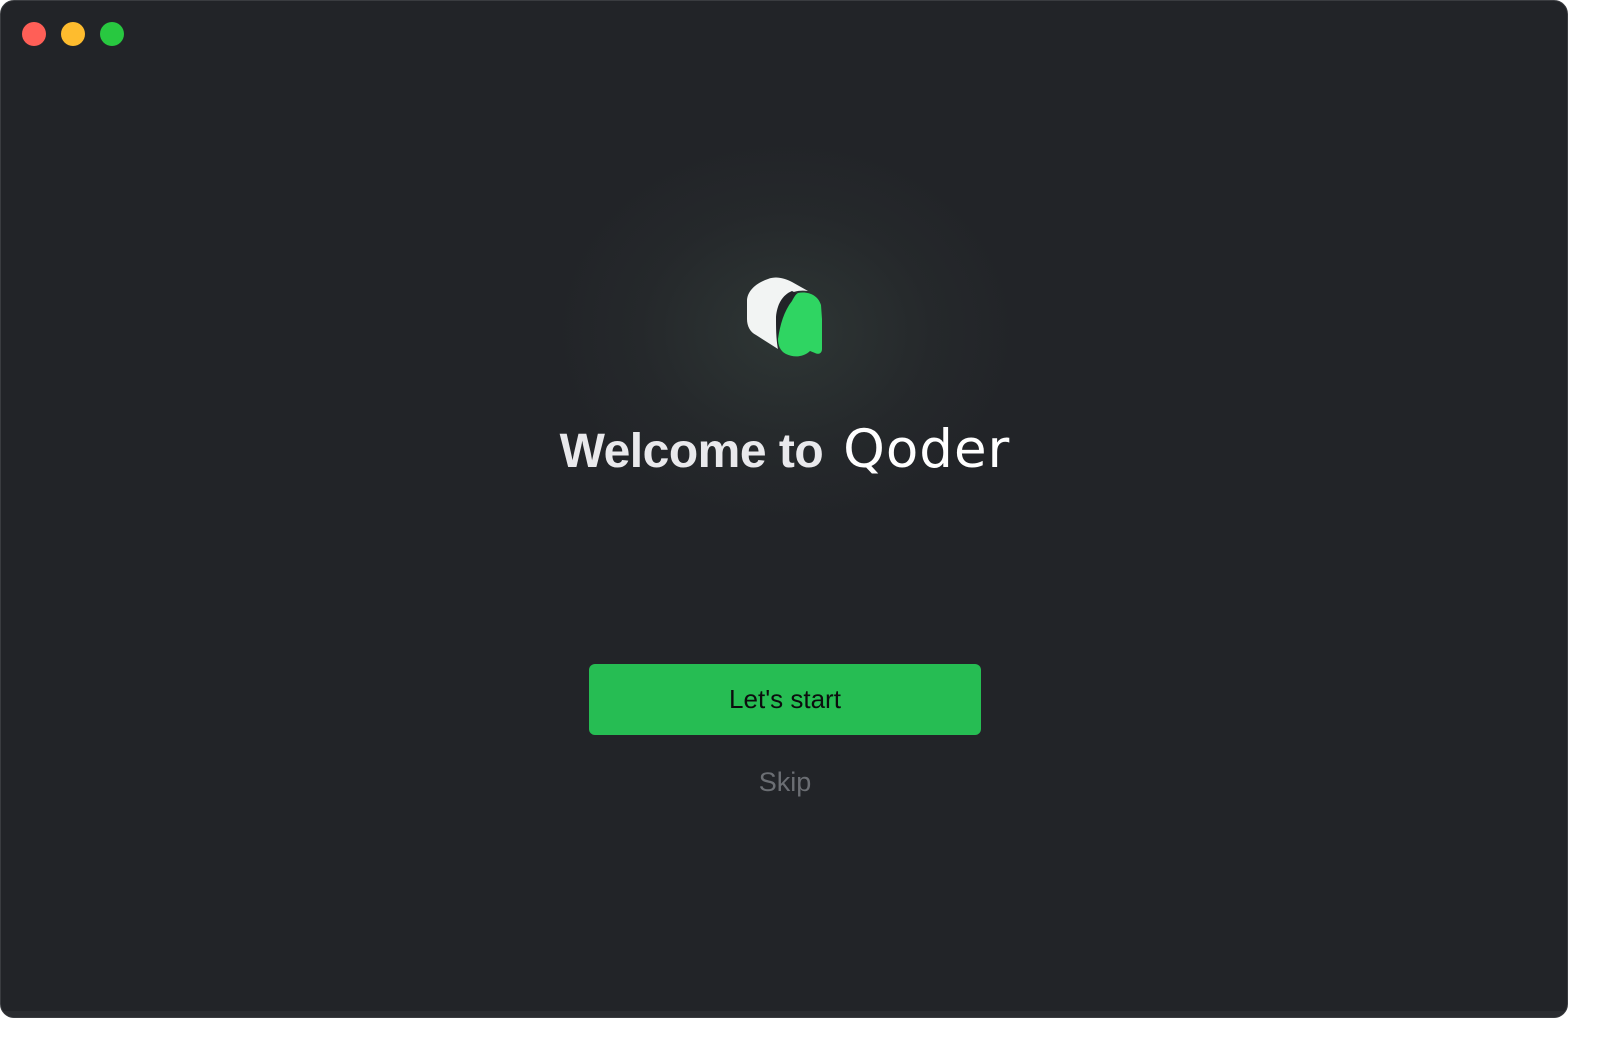  What do you see at coordinates (784, 1014) in the screenshot?
I see `window-bottom-edge` at bounding box center [784, 1014].